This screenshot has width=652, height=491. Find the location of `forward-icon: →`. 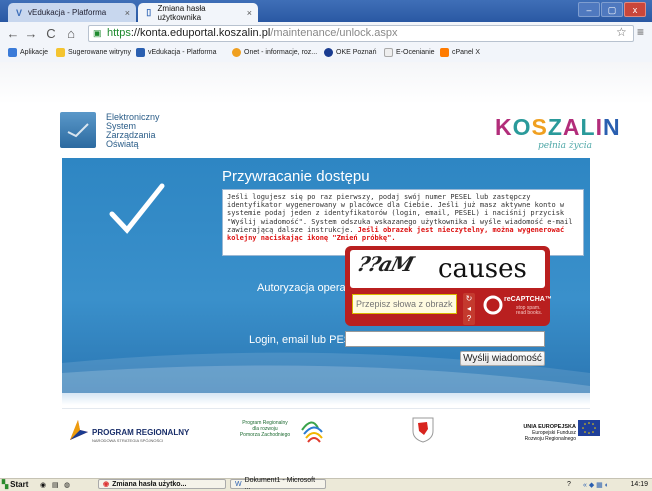

forward-icon: → is located at coordinates (31, 33).